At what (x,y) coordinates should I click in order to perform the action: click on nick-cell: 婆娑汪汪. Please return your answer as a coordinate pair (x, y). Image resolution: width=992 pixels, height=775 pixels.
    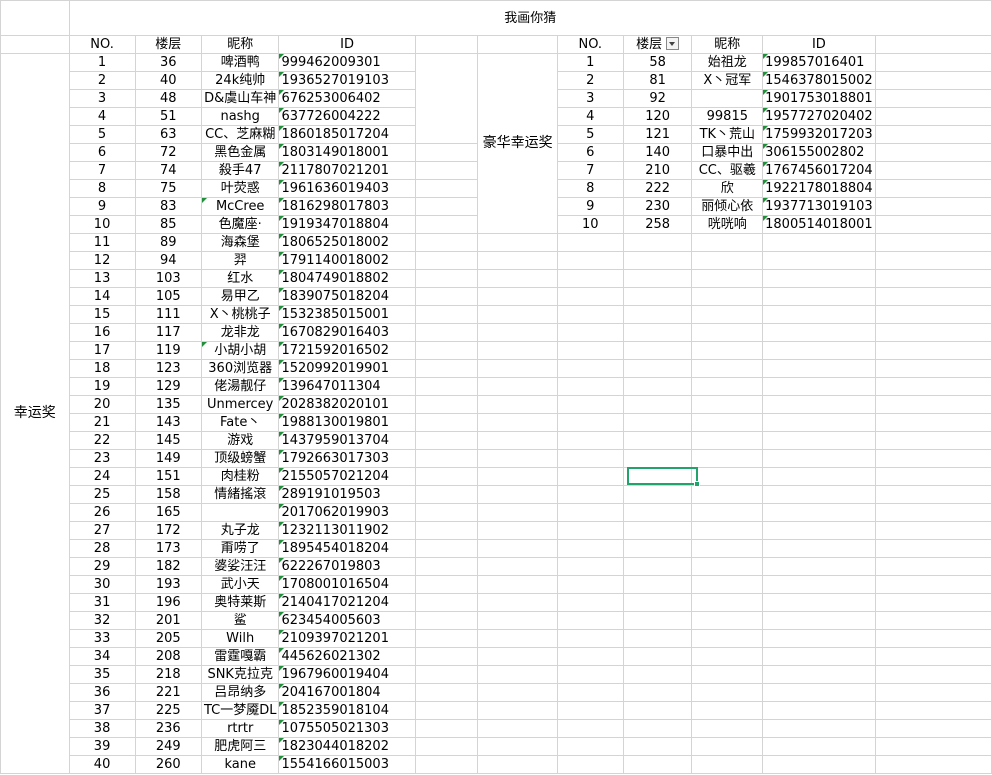
    Looking at the image, I should click on (240, 566).